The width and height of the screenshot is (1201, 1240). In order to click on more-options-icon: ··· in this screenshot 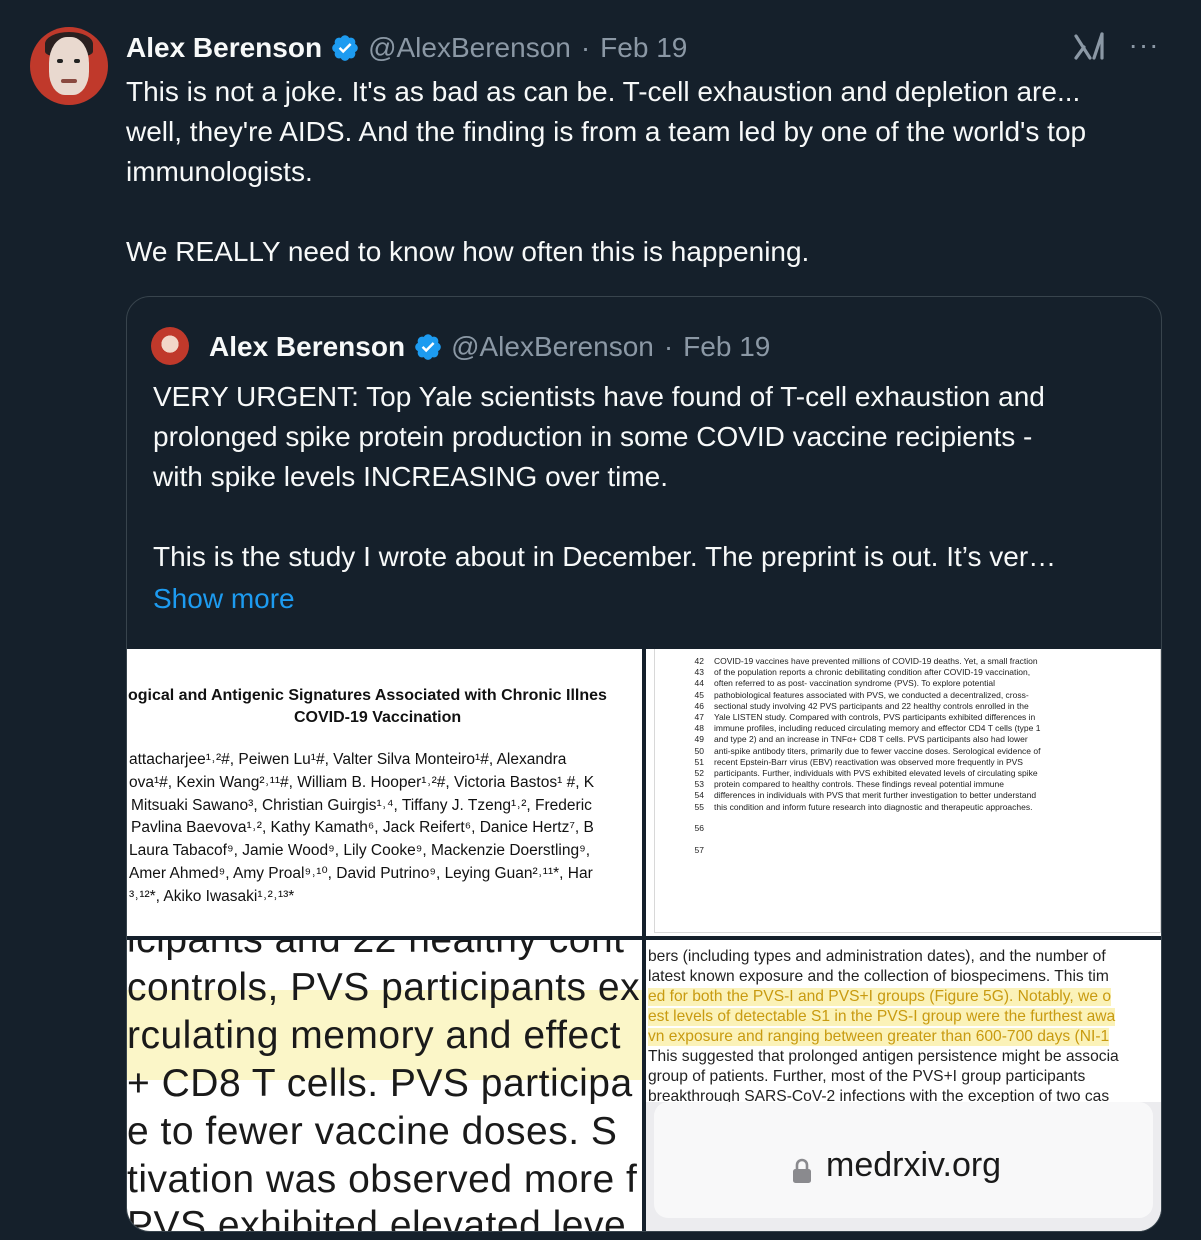, I will do `click(1144, 45)`.